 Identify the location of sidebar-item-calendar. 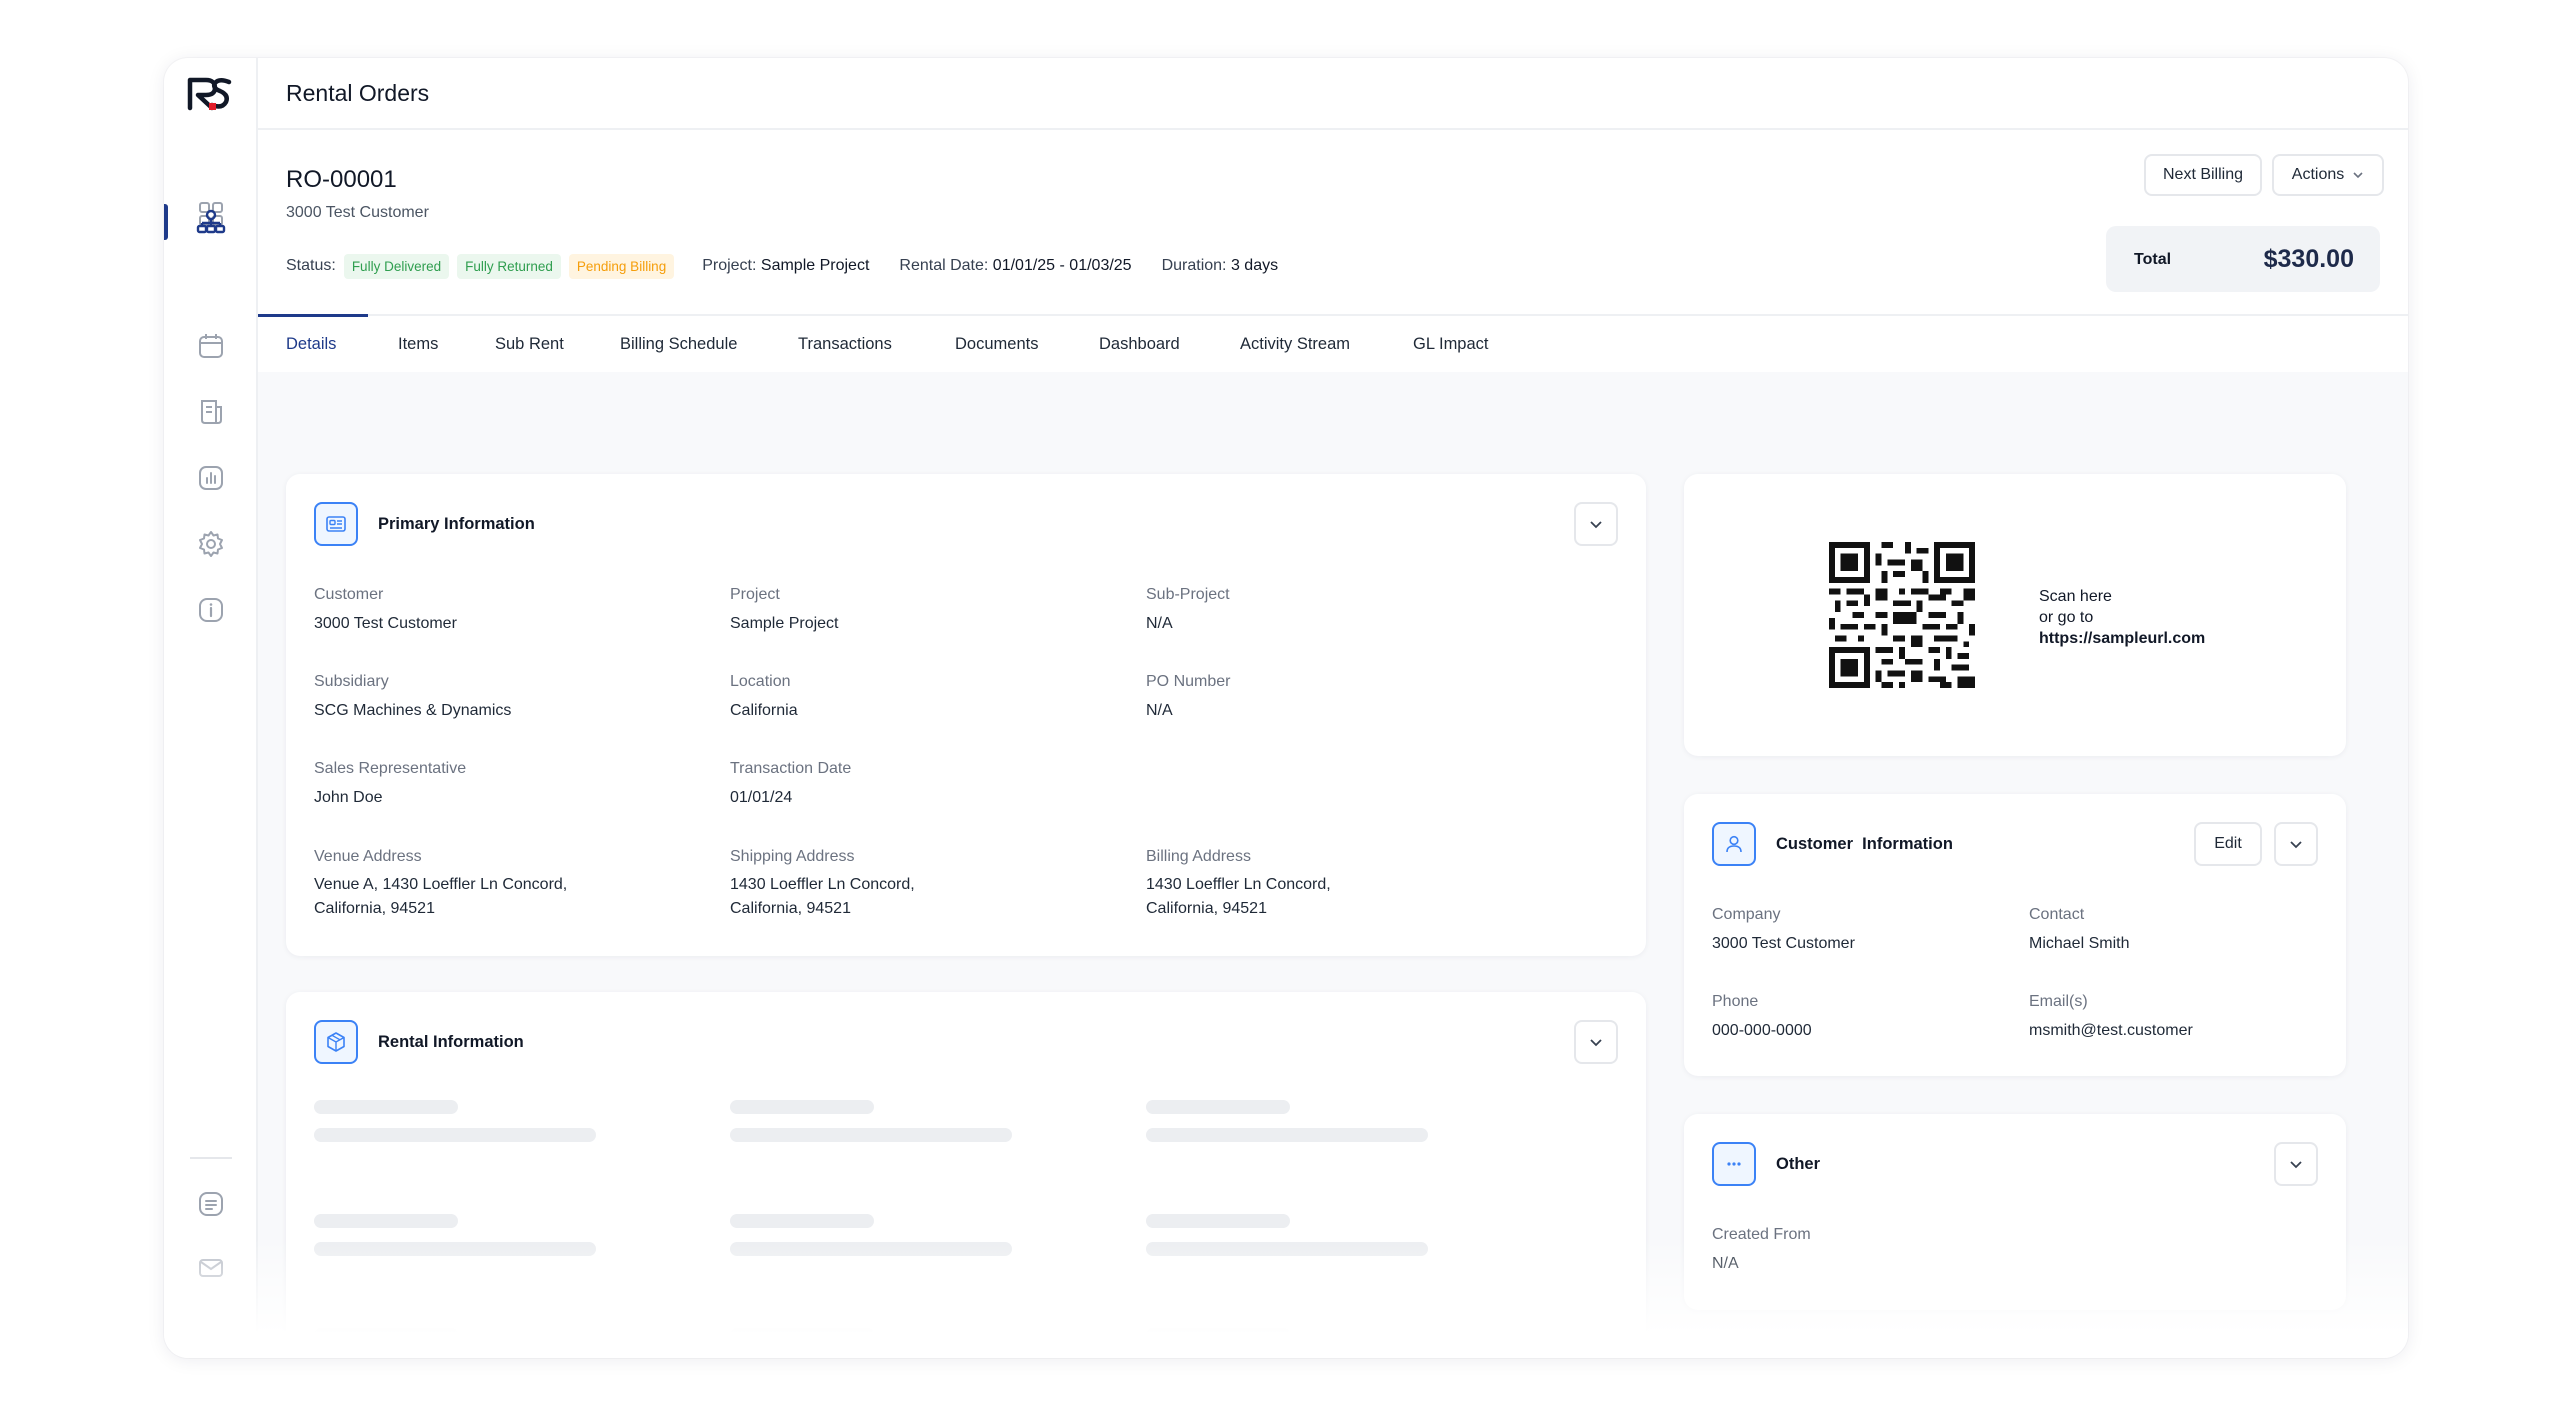
(211, 346).